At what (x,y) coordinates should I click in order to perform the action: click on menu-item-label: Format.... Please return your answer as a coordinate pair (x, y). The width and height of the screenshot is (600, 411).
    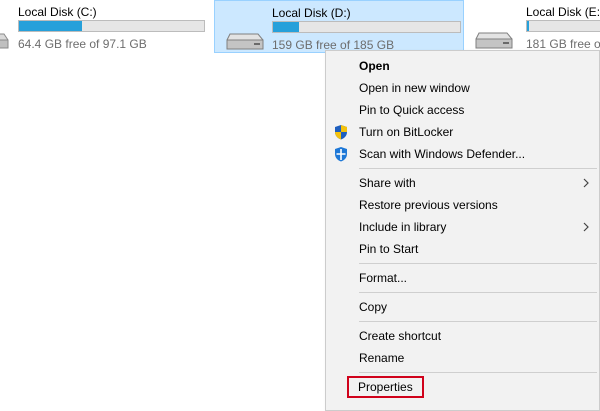
    Looking at the image, I should click on (383, 278).